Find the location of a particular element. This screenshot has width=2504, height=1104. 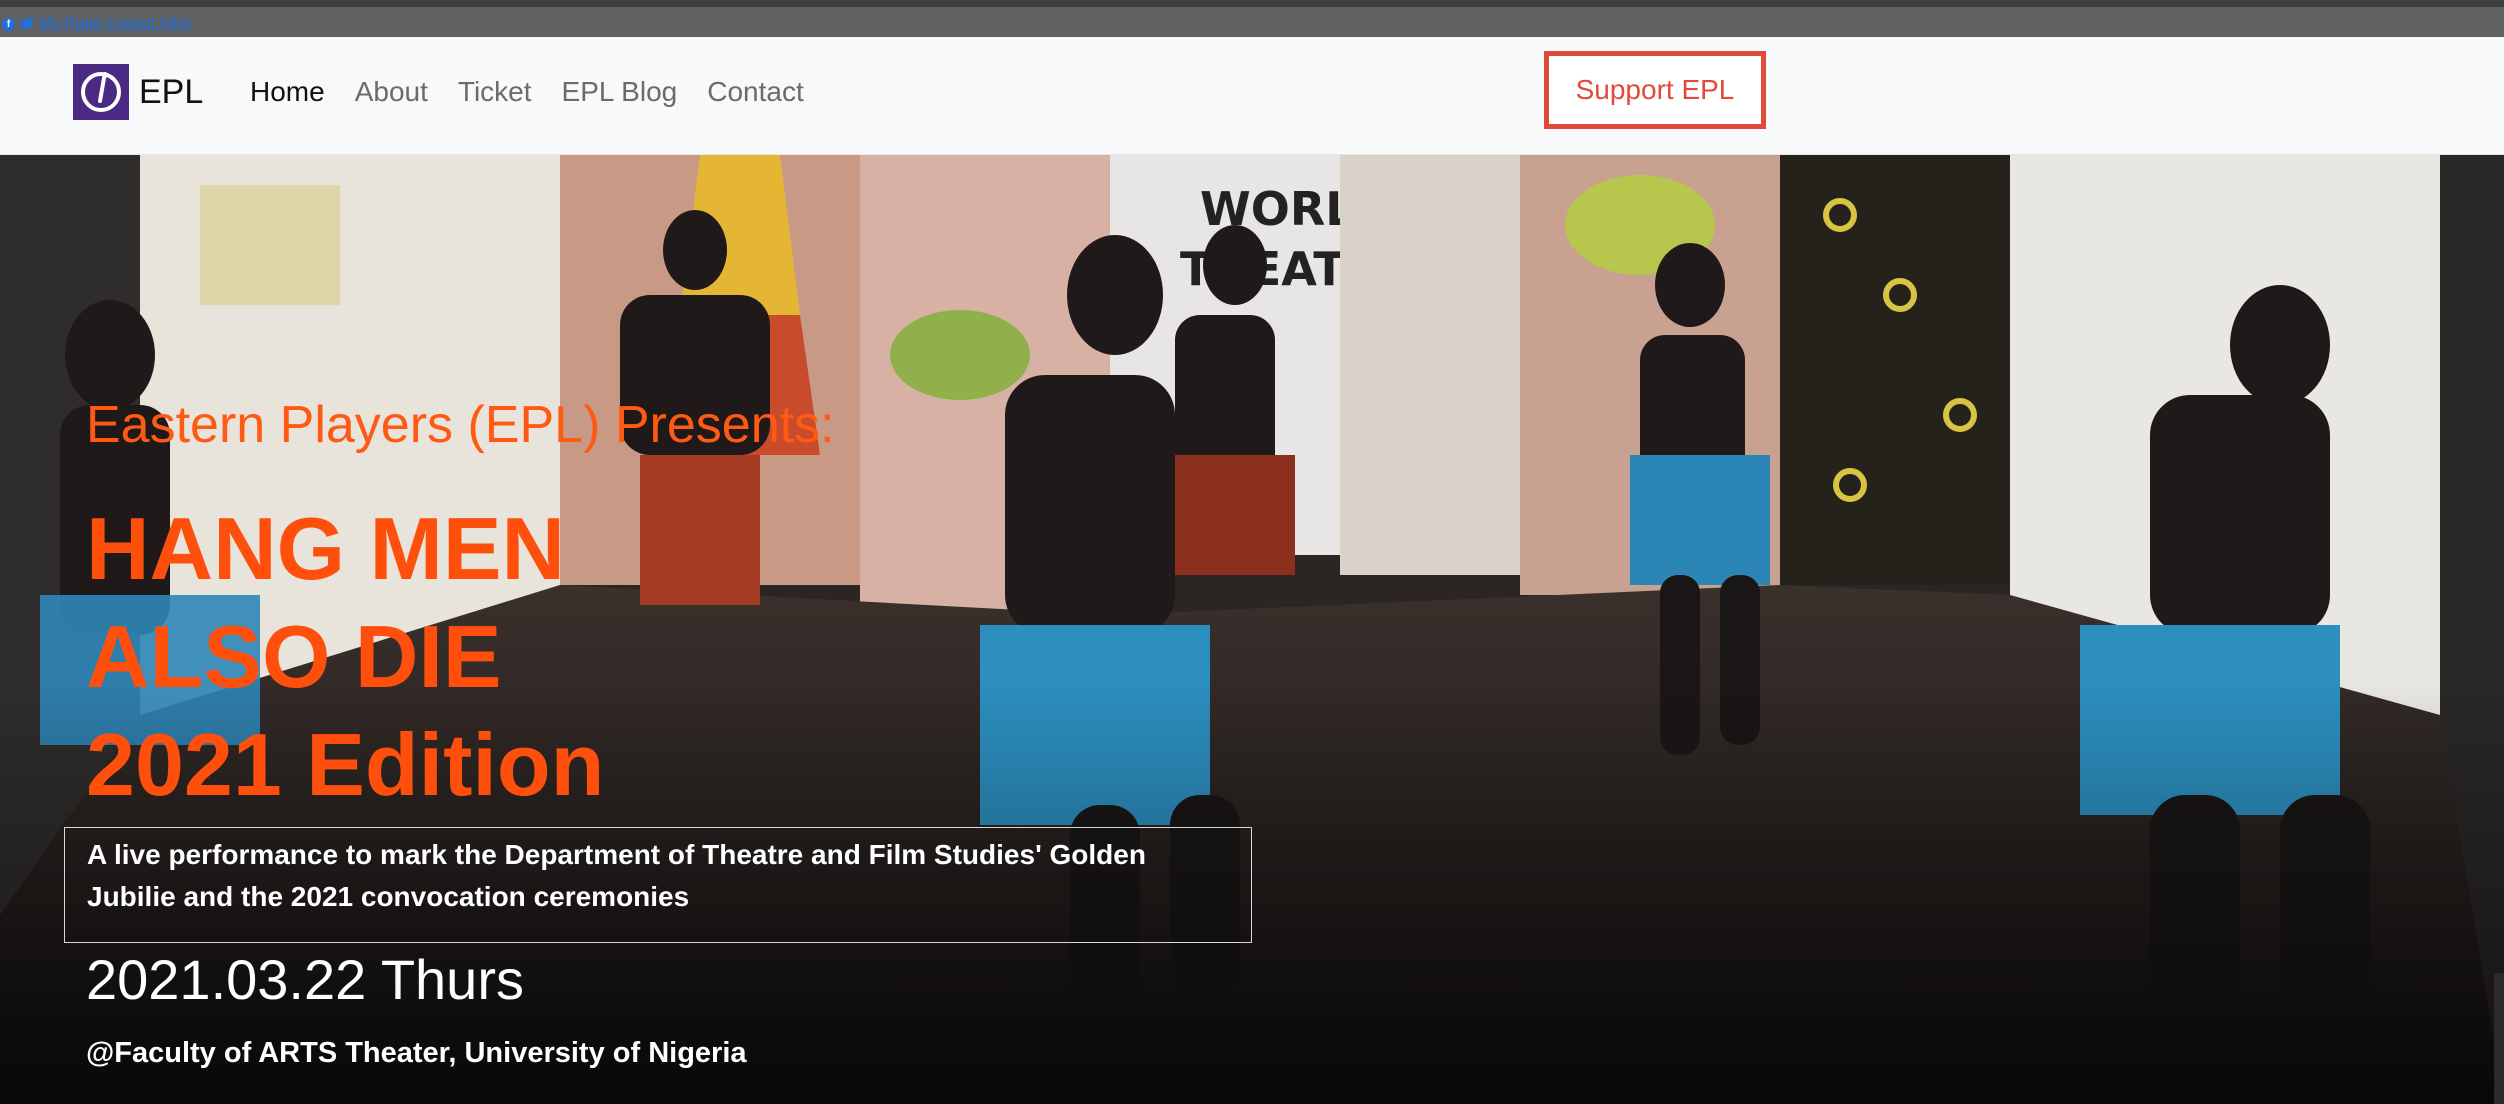

top-account-links: My Page Logout Inbo is located at coordinates (115, 24).